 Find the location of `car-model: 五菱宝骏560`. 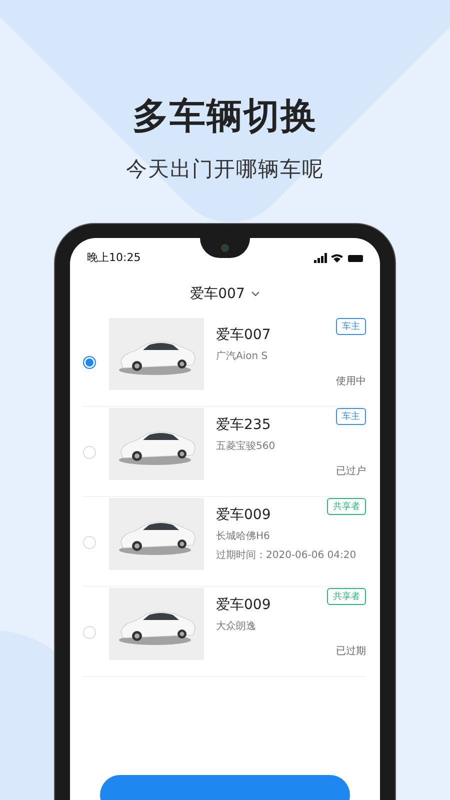

car-model: 五菱宝骏560 is located at coordinates (246, 446).